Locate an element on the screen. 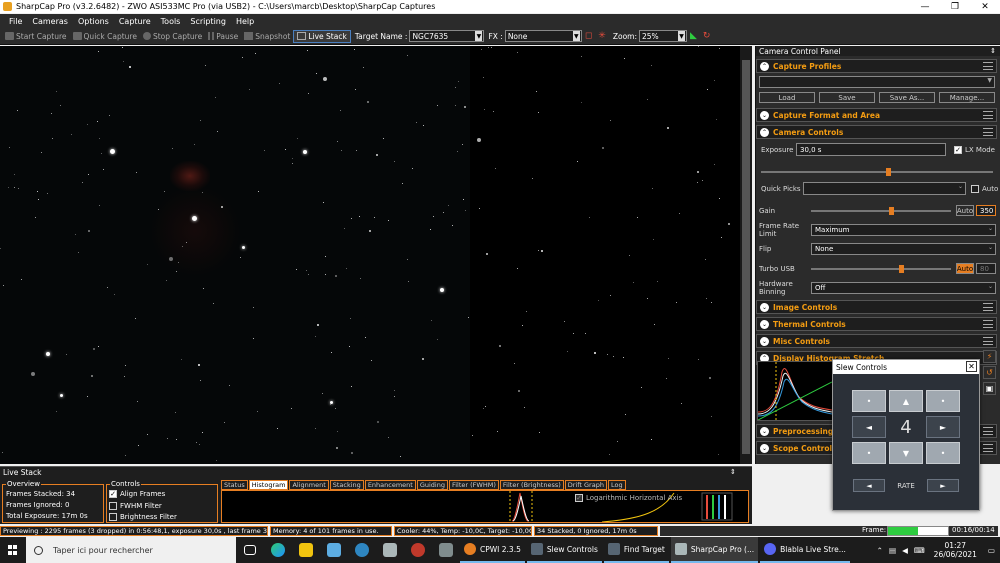 The height and width of the screenshot is (563, 1000). section-capture-profiles: ⌃ Capture Profiles is located at coordinates (876, 66).